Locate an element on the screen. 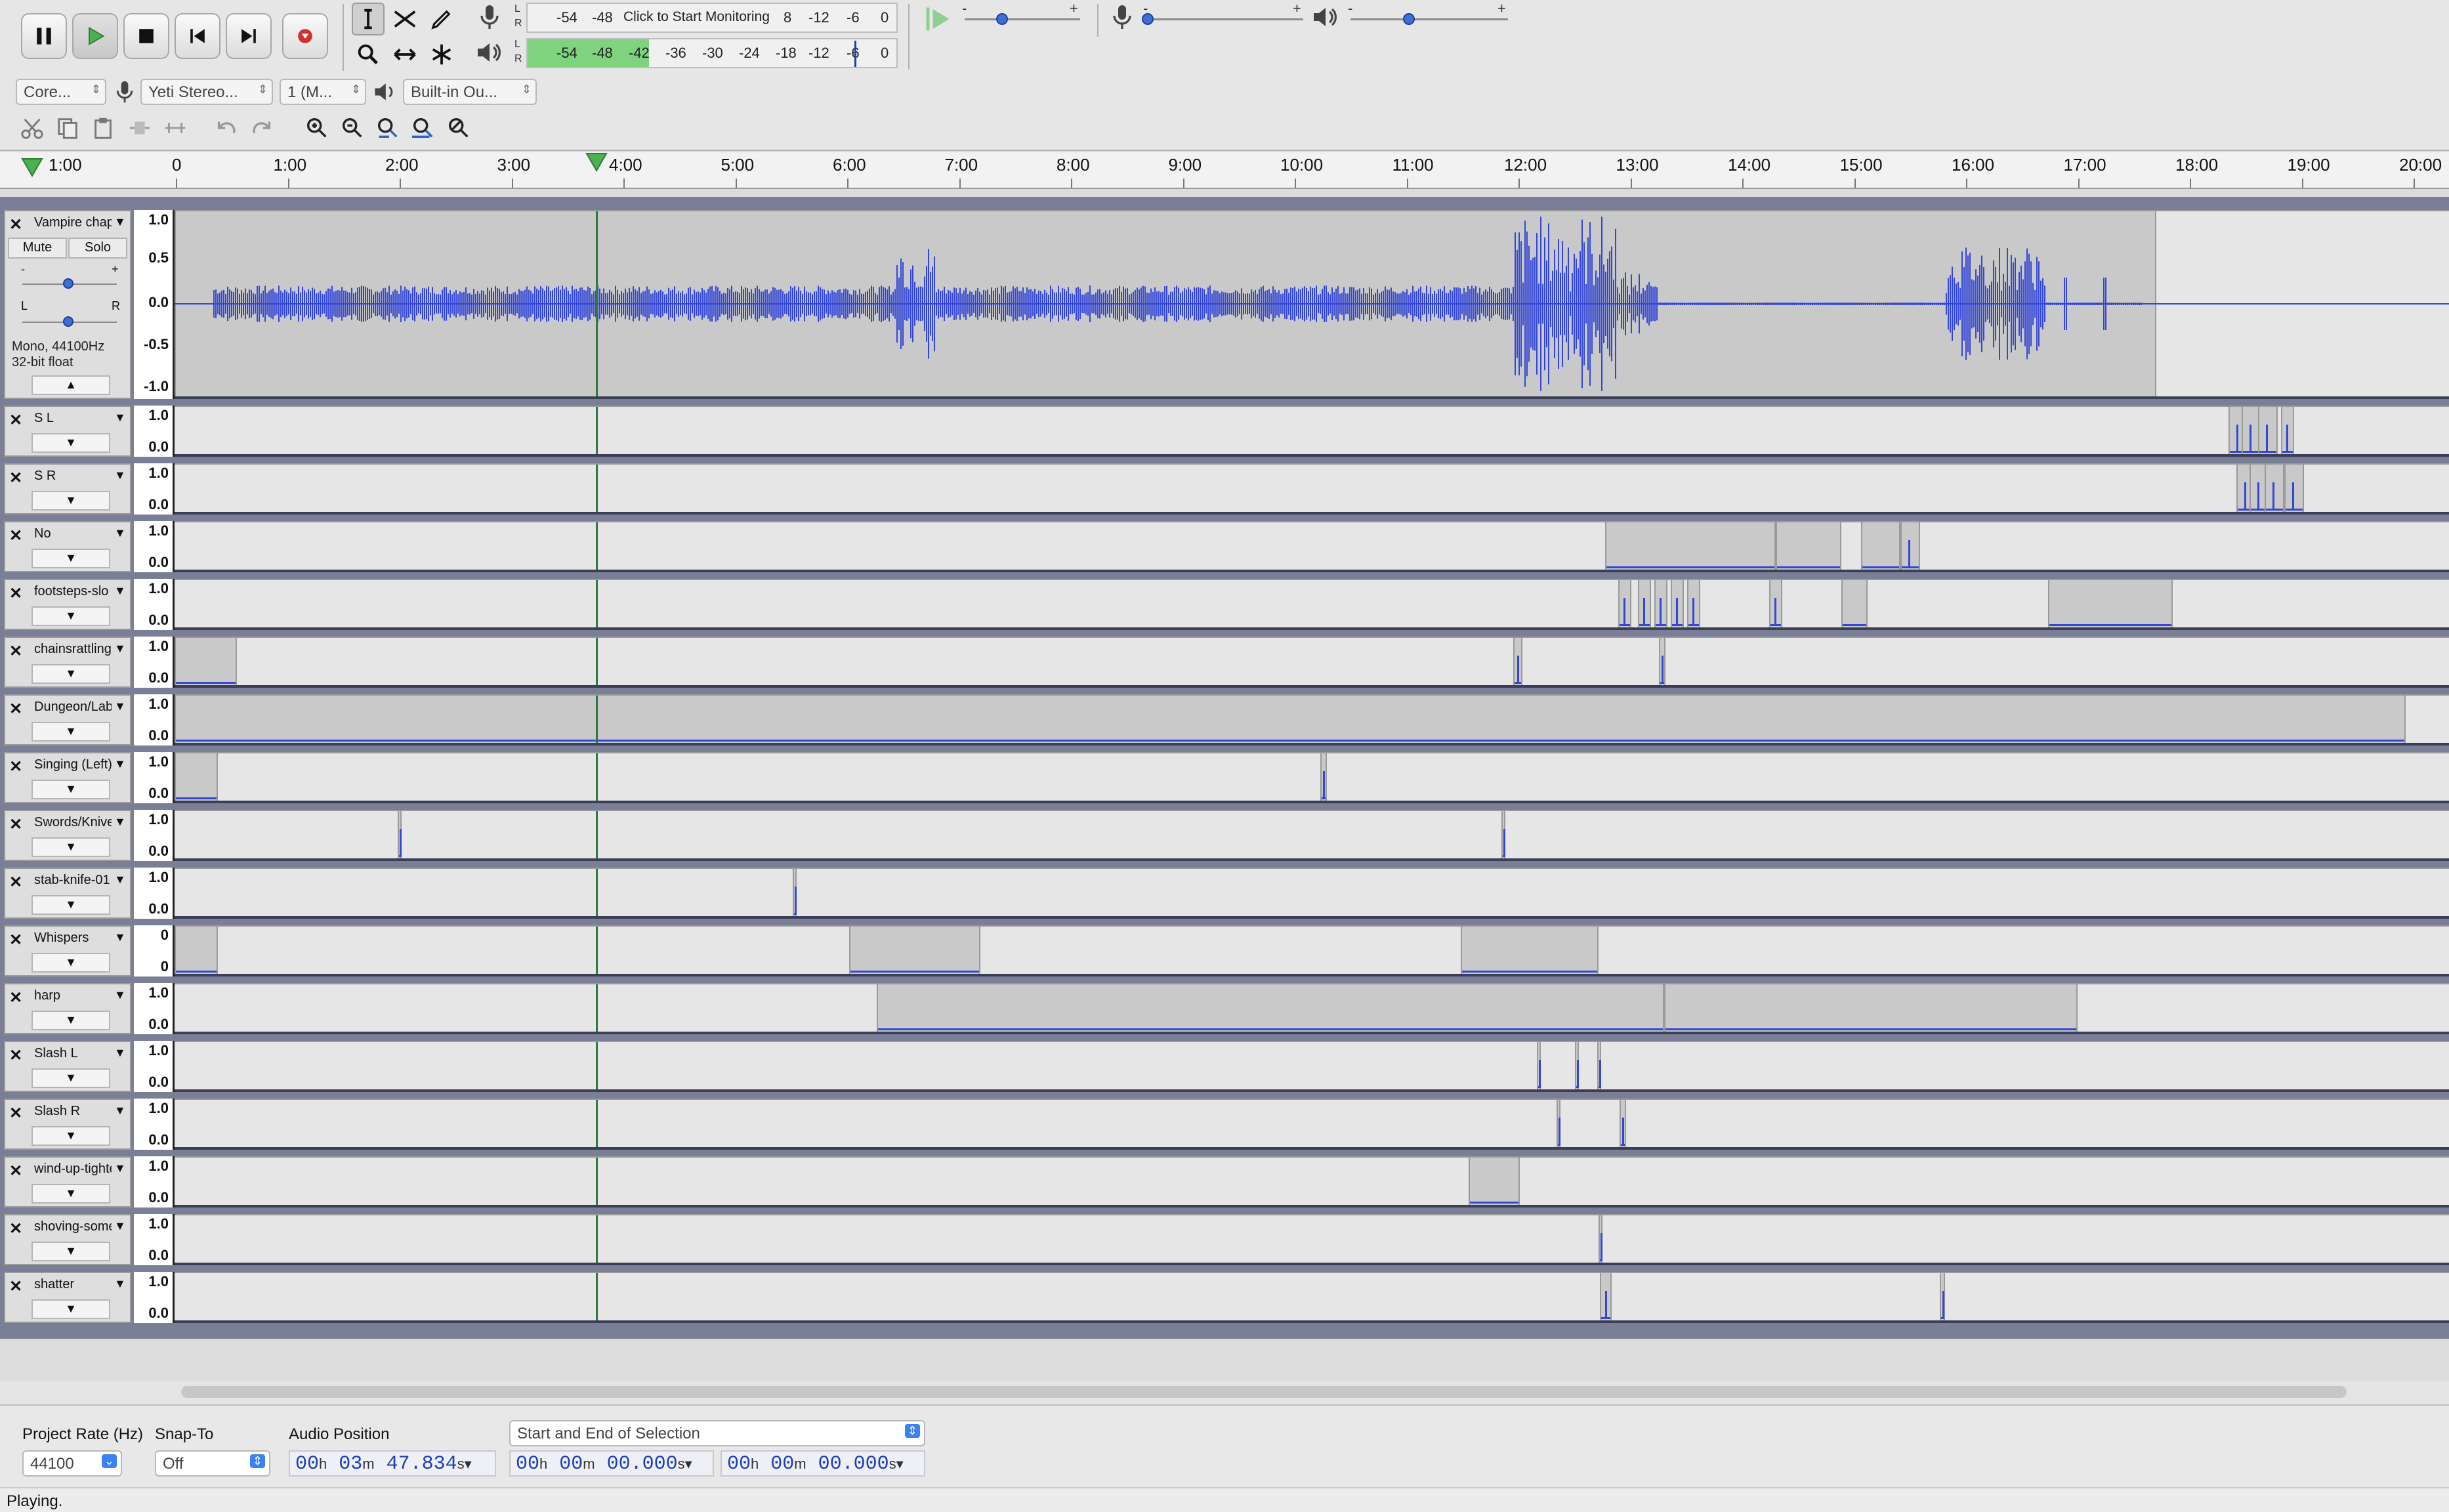  track-name: Singing (Left) is located at coordinates (73, 764).